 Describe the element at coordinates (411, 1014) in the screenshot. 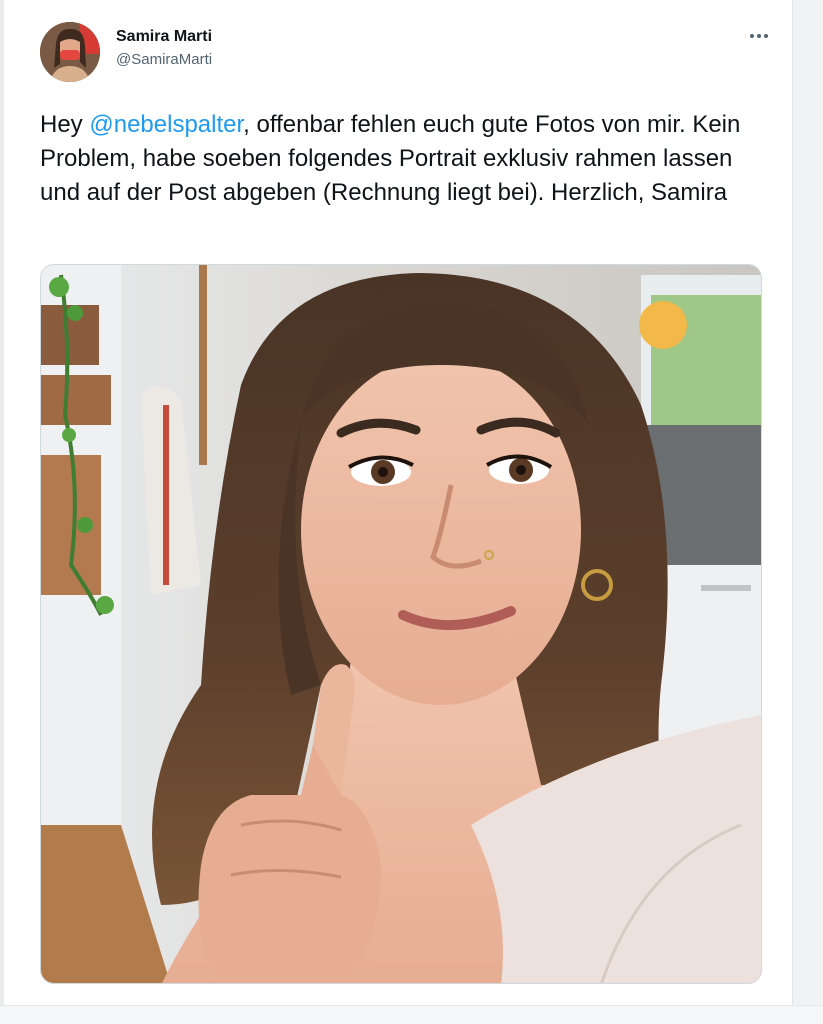

I see `bottom-edge` at that location.